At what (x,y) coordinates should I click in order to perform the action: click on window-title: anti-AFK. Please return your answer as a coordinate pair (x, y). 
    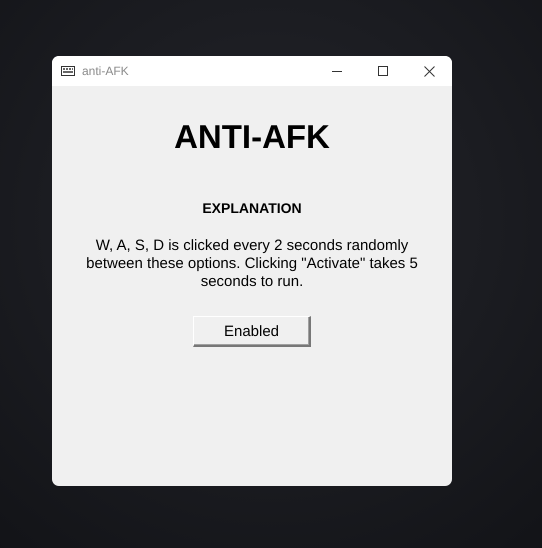
    Looking at the image, I should click on (105, 71).